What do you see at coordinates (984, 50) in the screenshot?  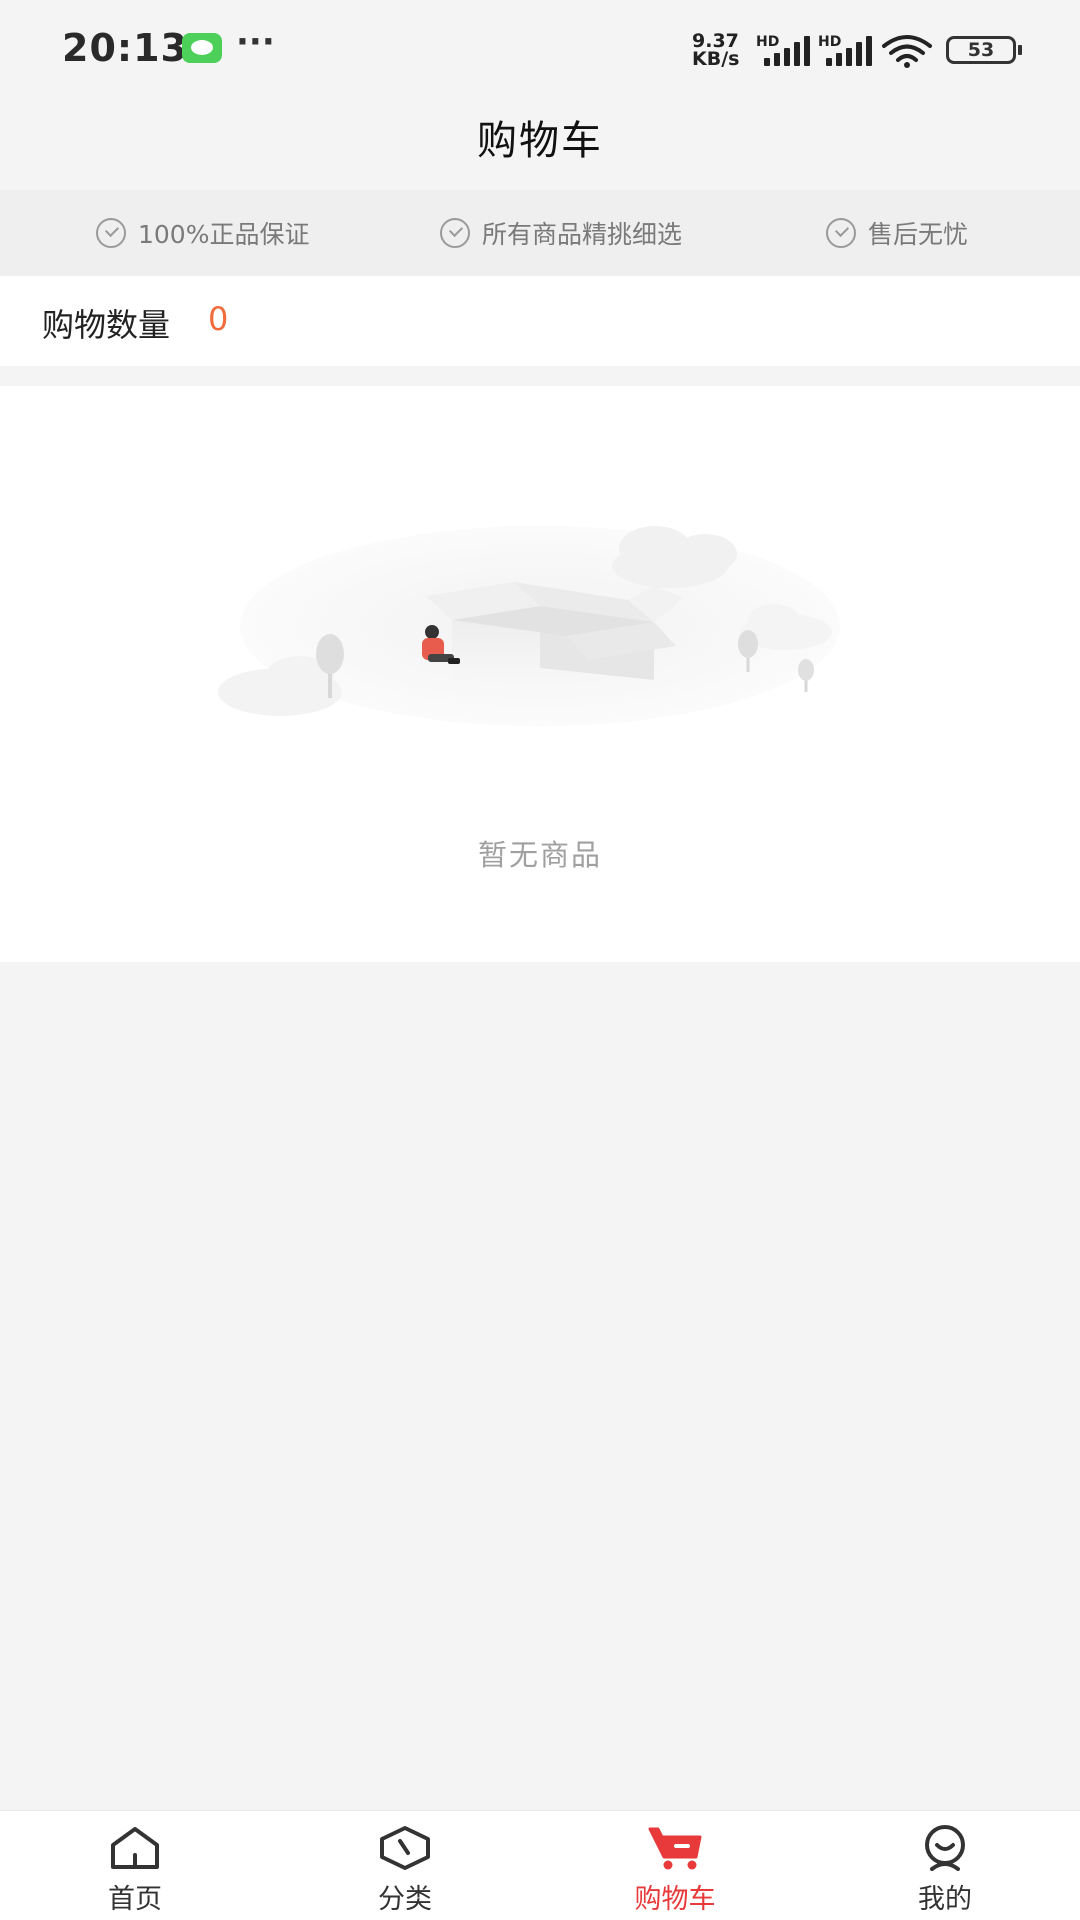 I see `battery-indicator: 53` at bounding box center [984, 50].